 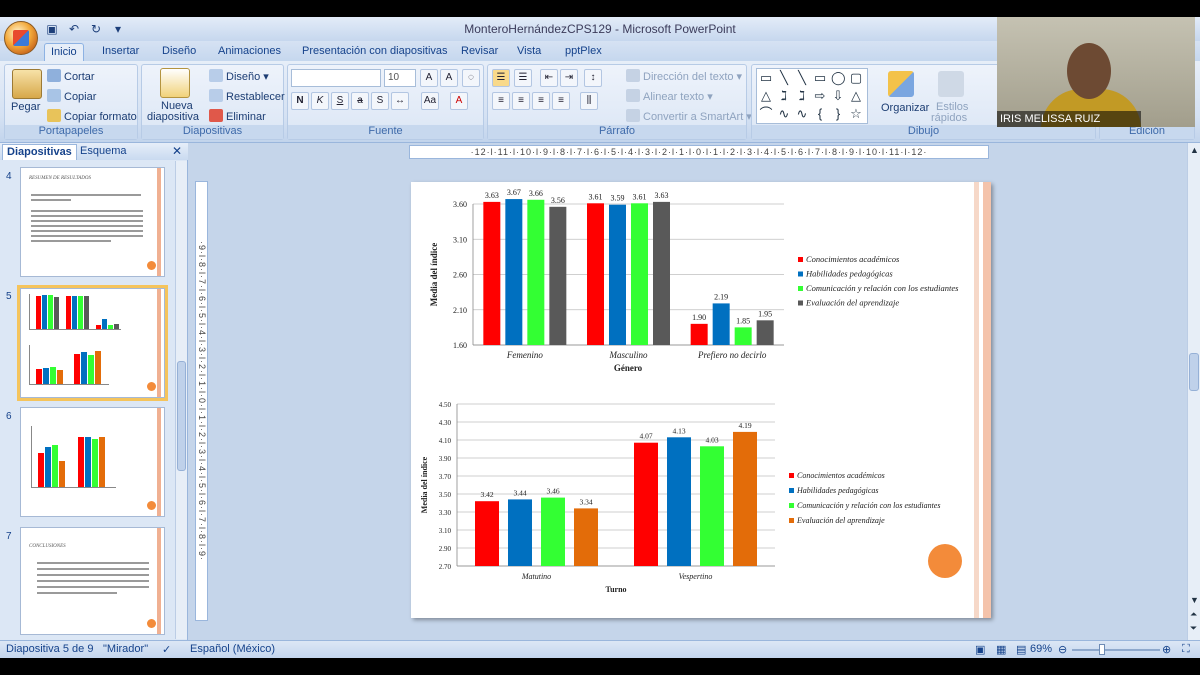 I want to click on editor-scrollbar: ▲ ▼ ⏶ ⏷, so click(x=1193, y=391).